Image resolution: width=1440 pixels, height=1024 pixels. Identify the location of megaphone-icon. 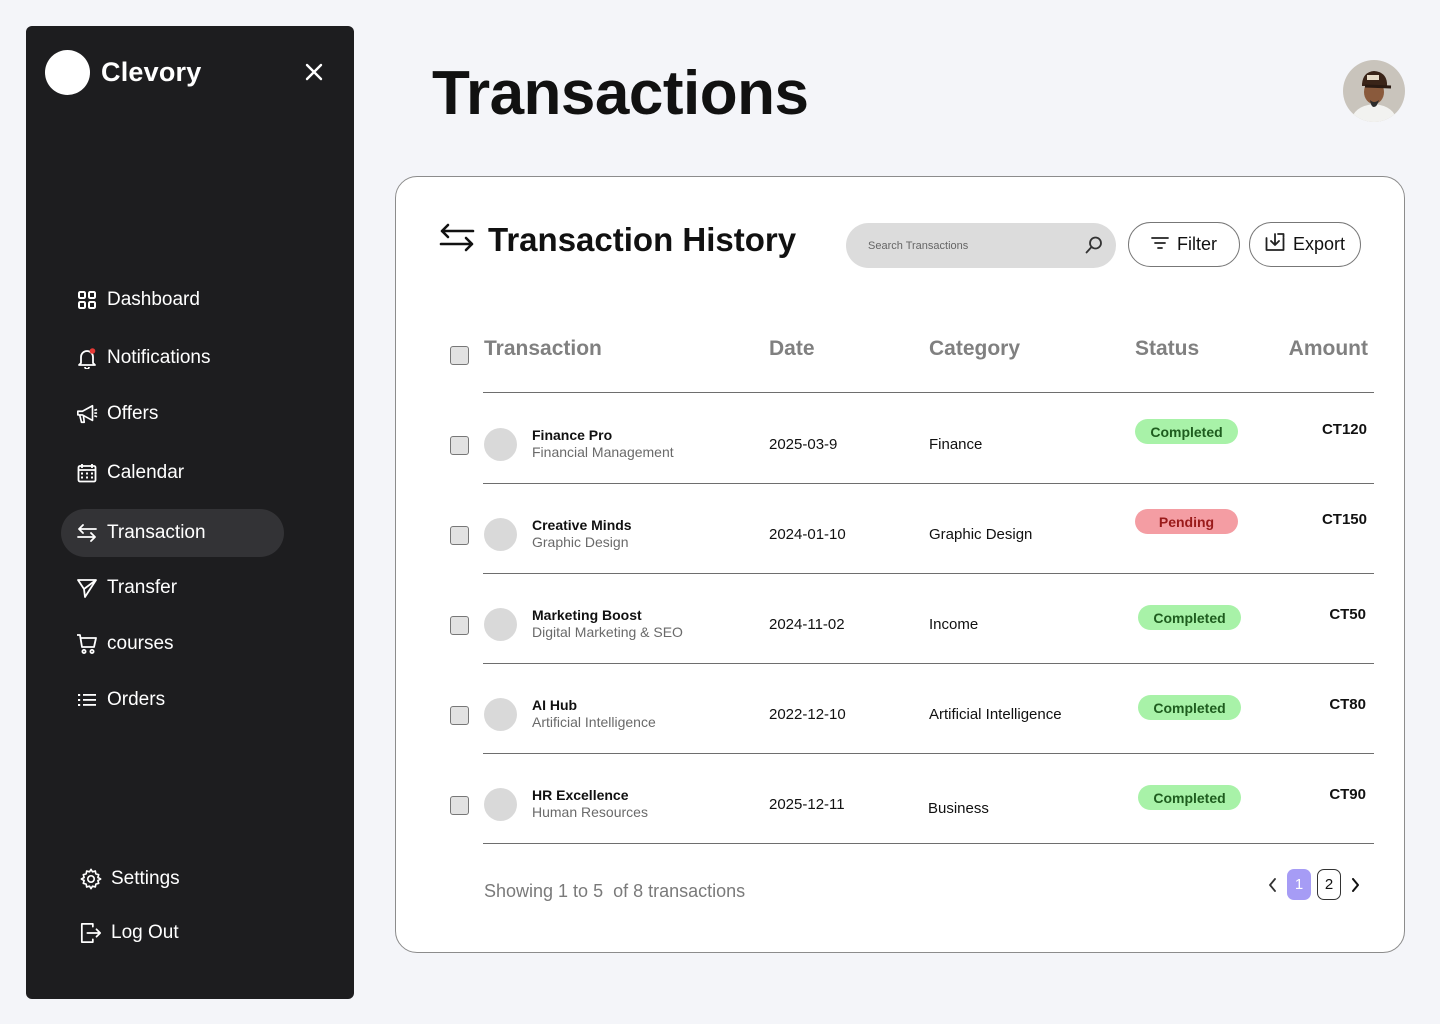
(87, 414).